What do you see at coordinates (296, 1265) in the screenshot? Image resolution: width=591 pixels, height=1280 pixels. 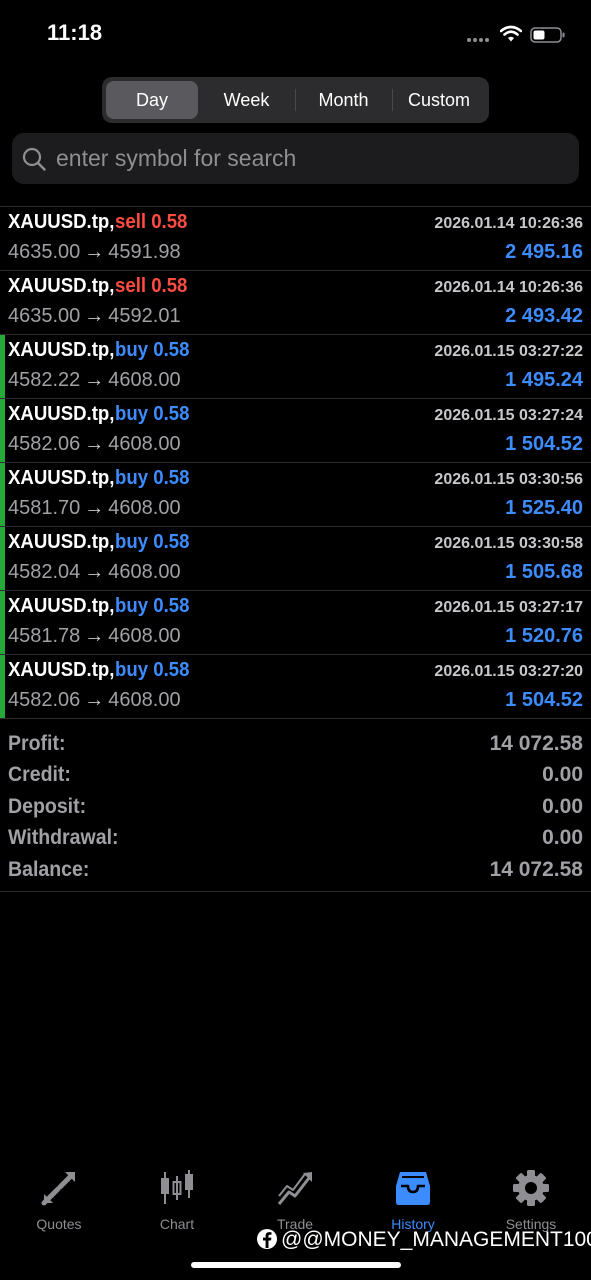 I see `home-indicator` at bounding box center [296, 1265].